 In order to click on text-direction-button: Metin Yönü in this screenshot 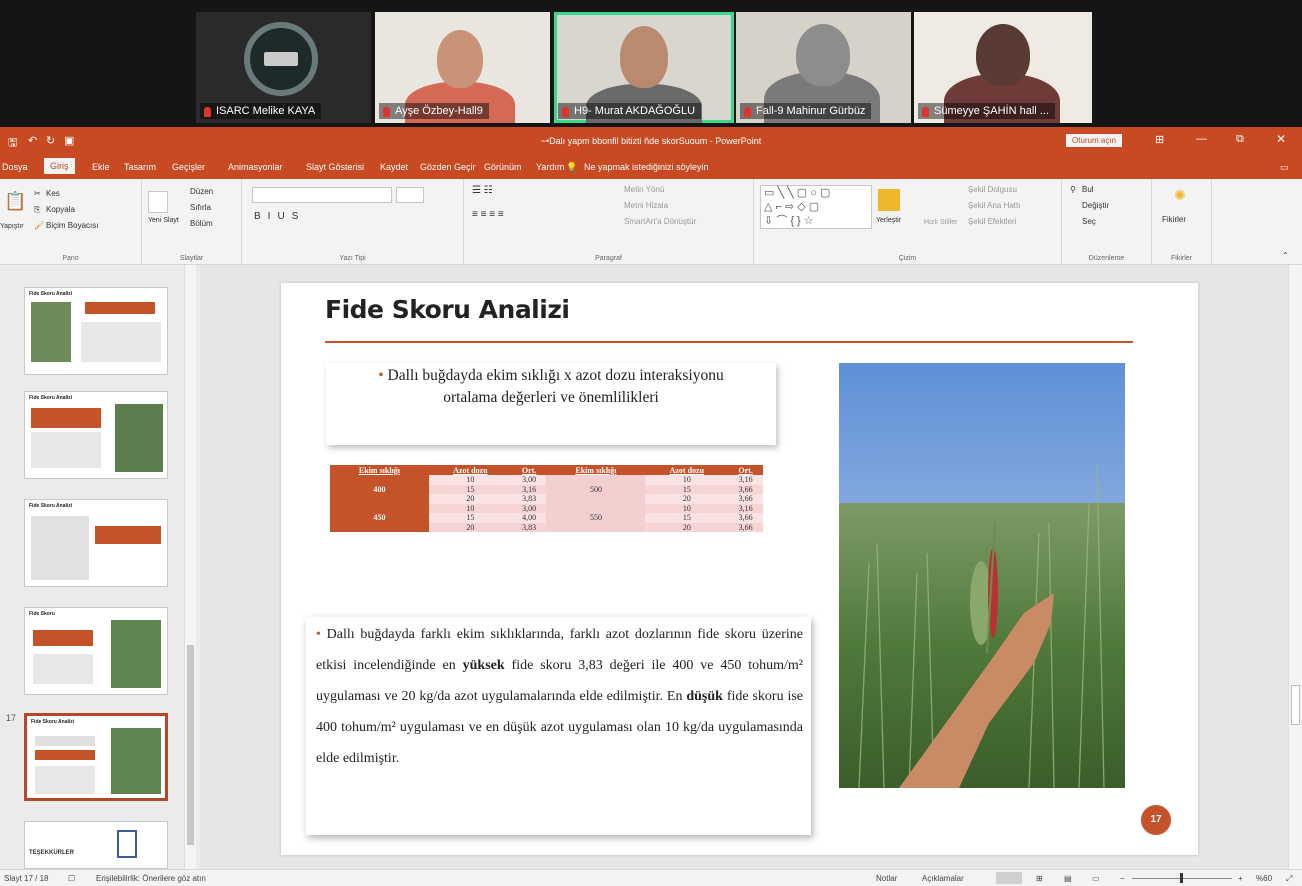, I will do `click(644, 189)`.